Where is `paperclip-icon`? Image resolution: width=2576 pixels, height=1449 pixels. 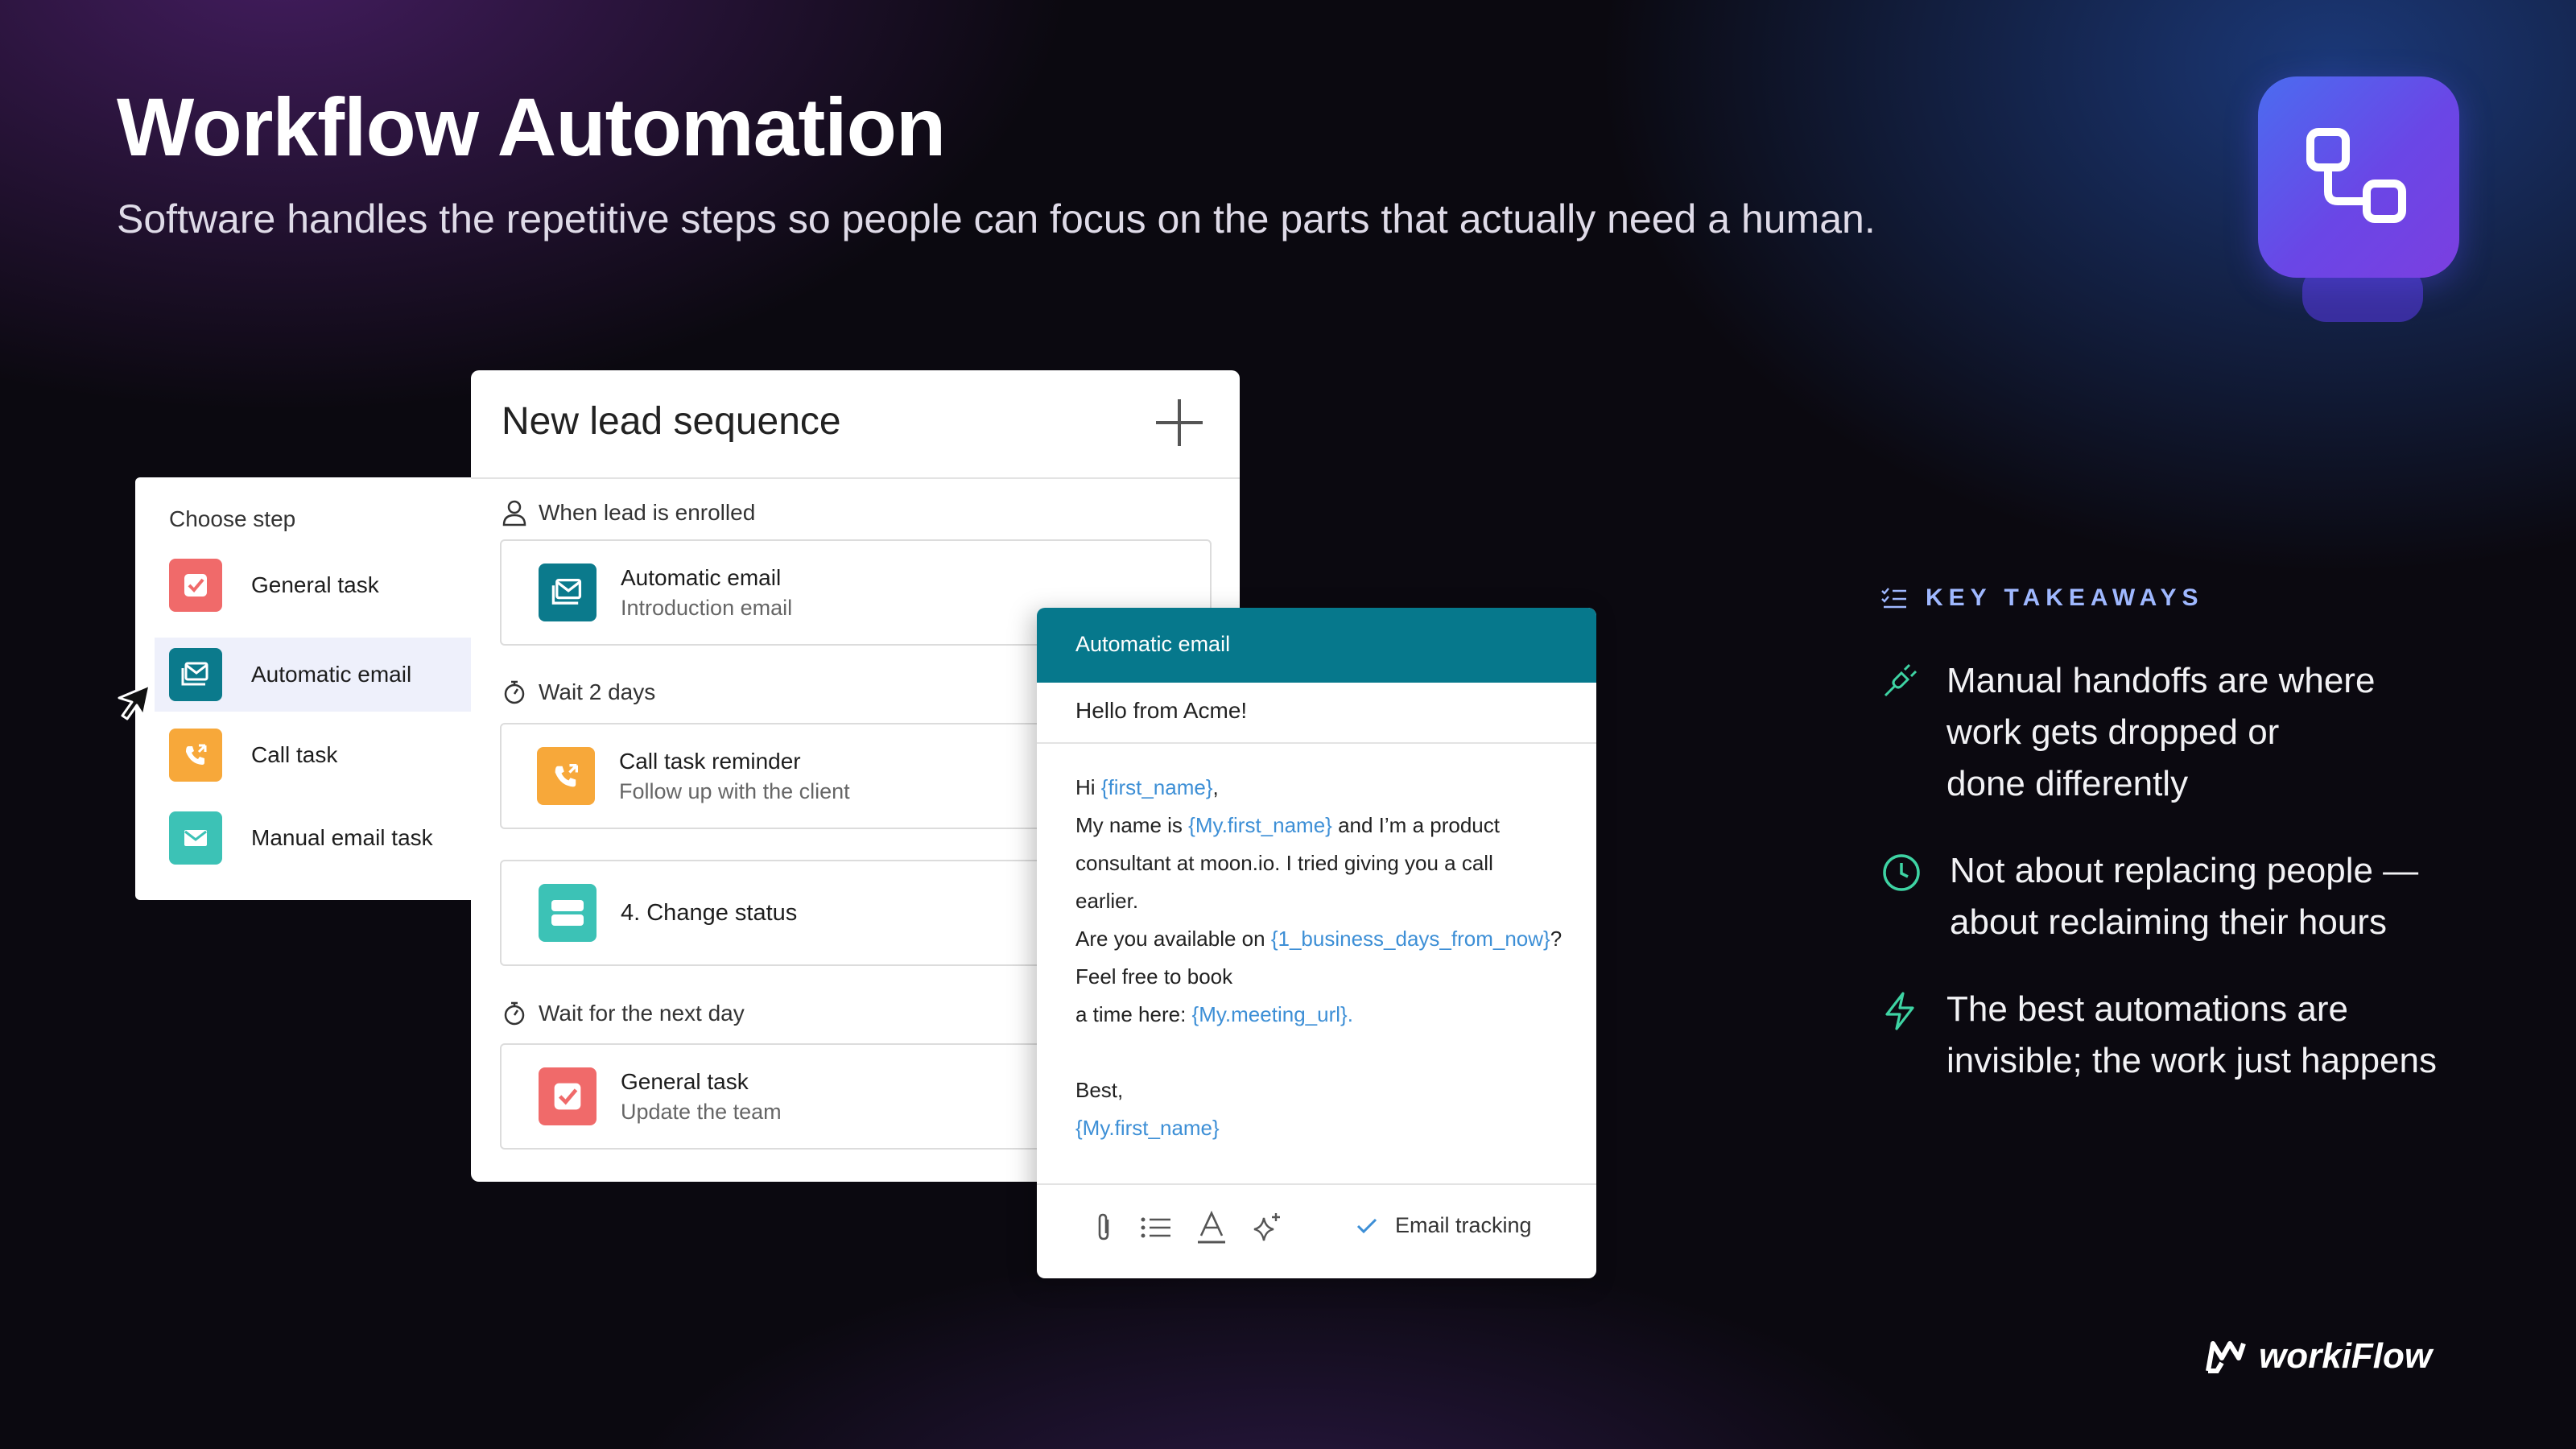
paperclip-icon is located at coordinates (1103, 1227).